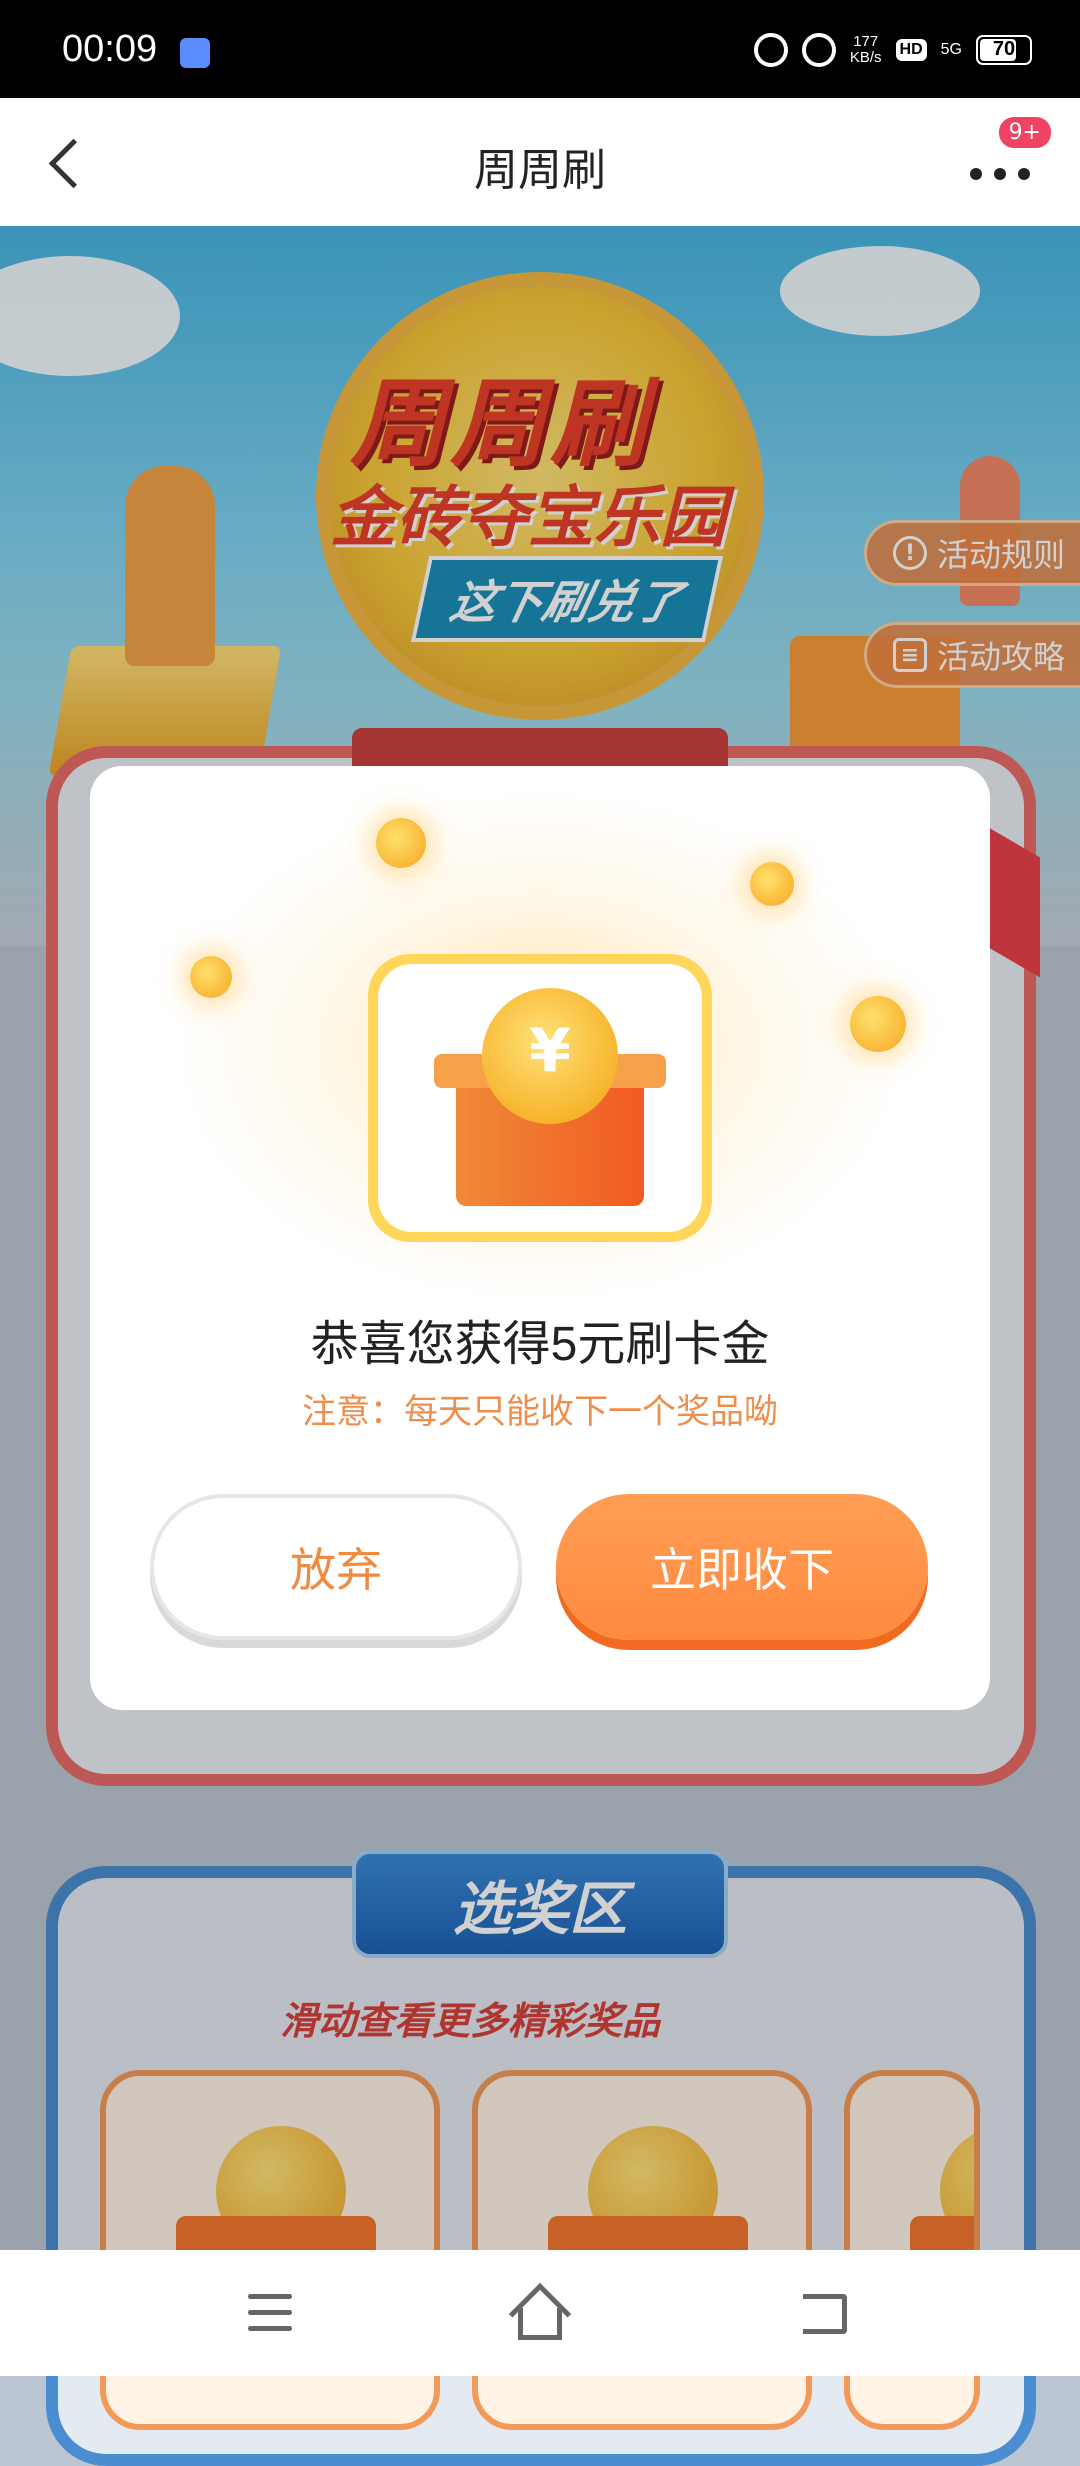 Image resolution: width=1080 pixels, height=2466 pixels. Describe the element at coordinates (1024, 132) in the screenshot. I see `notification-badge: 9+` at that location.